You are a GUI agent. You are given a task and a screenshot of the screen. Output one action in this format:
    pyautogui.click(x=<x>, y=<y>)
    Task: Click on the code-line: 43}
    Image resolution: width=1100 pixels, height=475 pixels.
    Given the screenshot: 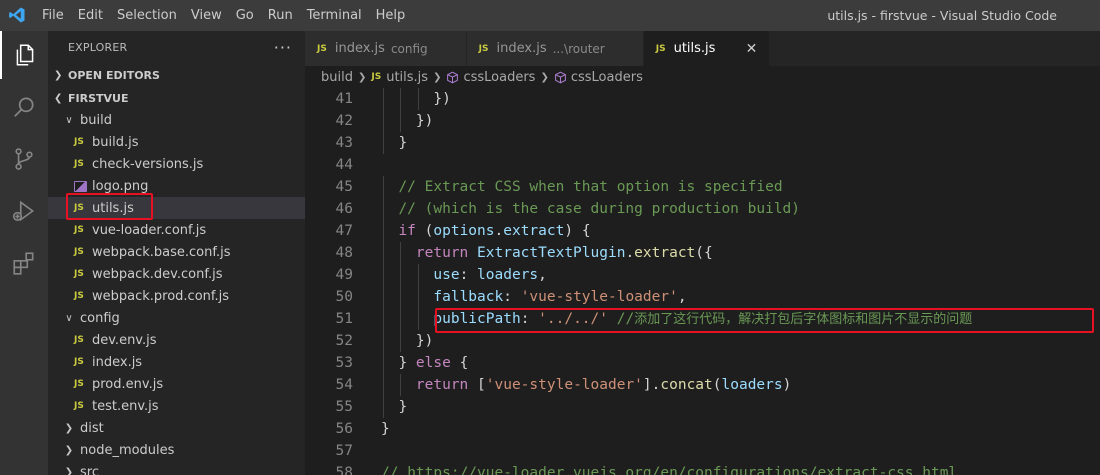 What is the action you would take?
    pyautogui.click(x=702, y=143)
    